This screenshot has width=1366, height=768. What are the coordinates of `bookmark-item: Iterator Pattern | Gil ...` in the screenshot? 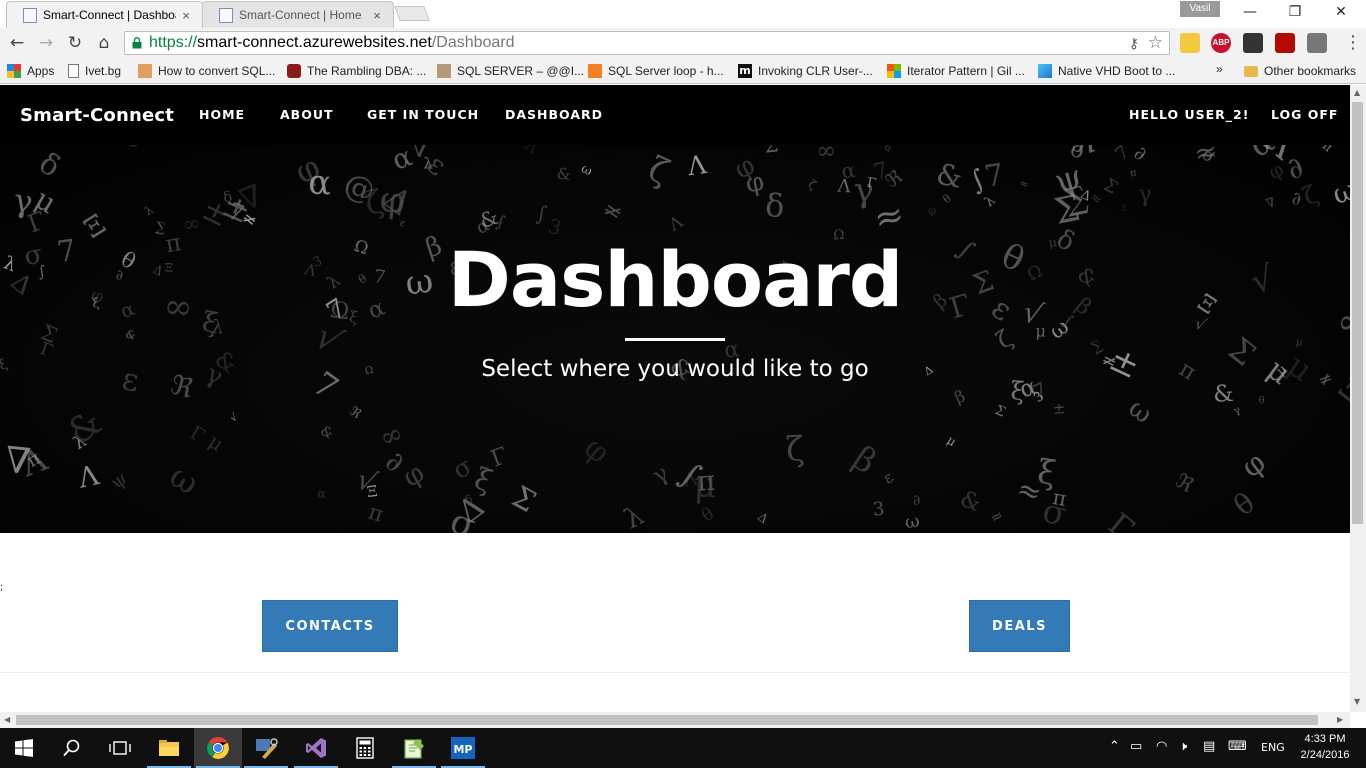 It's located at (956, 71).